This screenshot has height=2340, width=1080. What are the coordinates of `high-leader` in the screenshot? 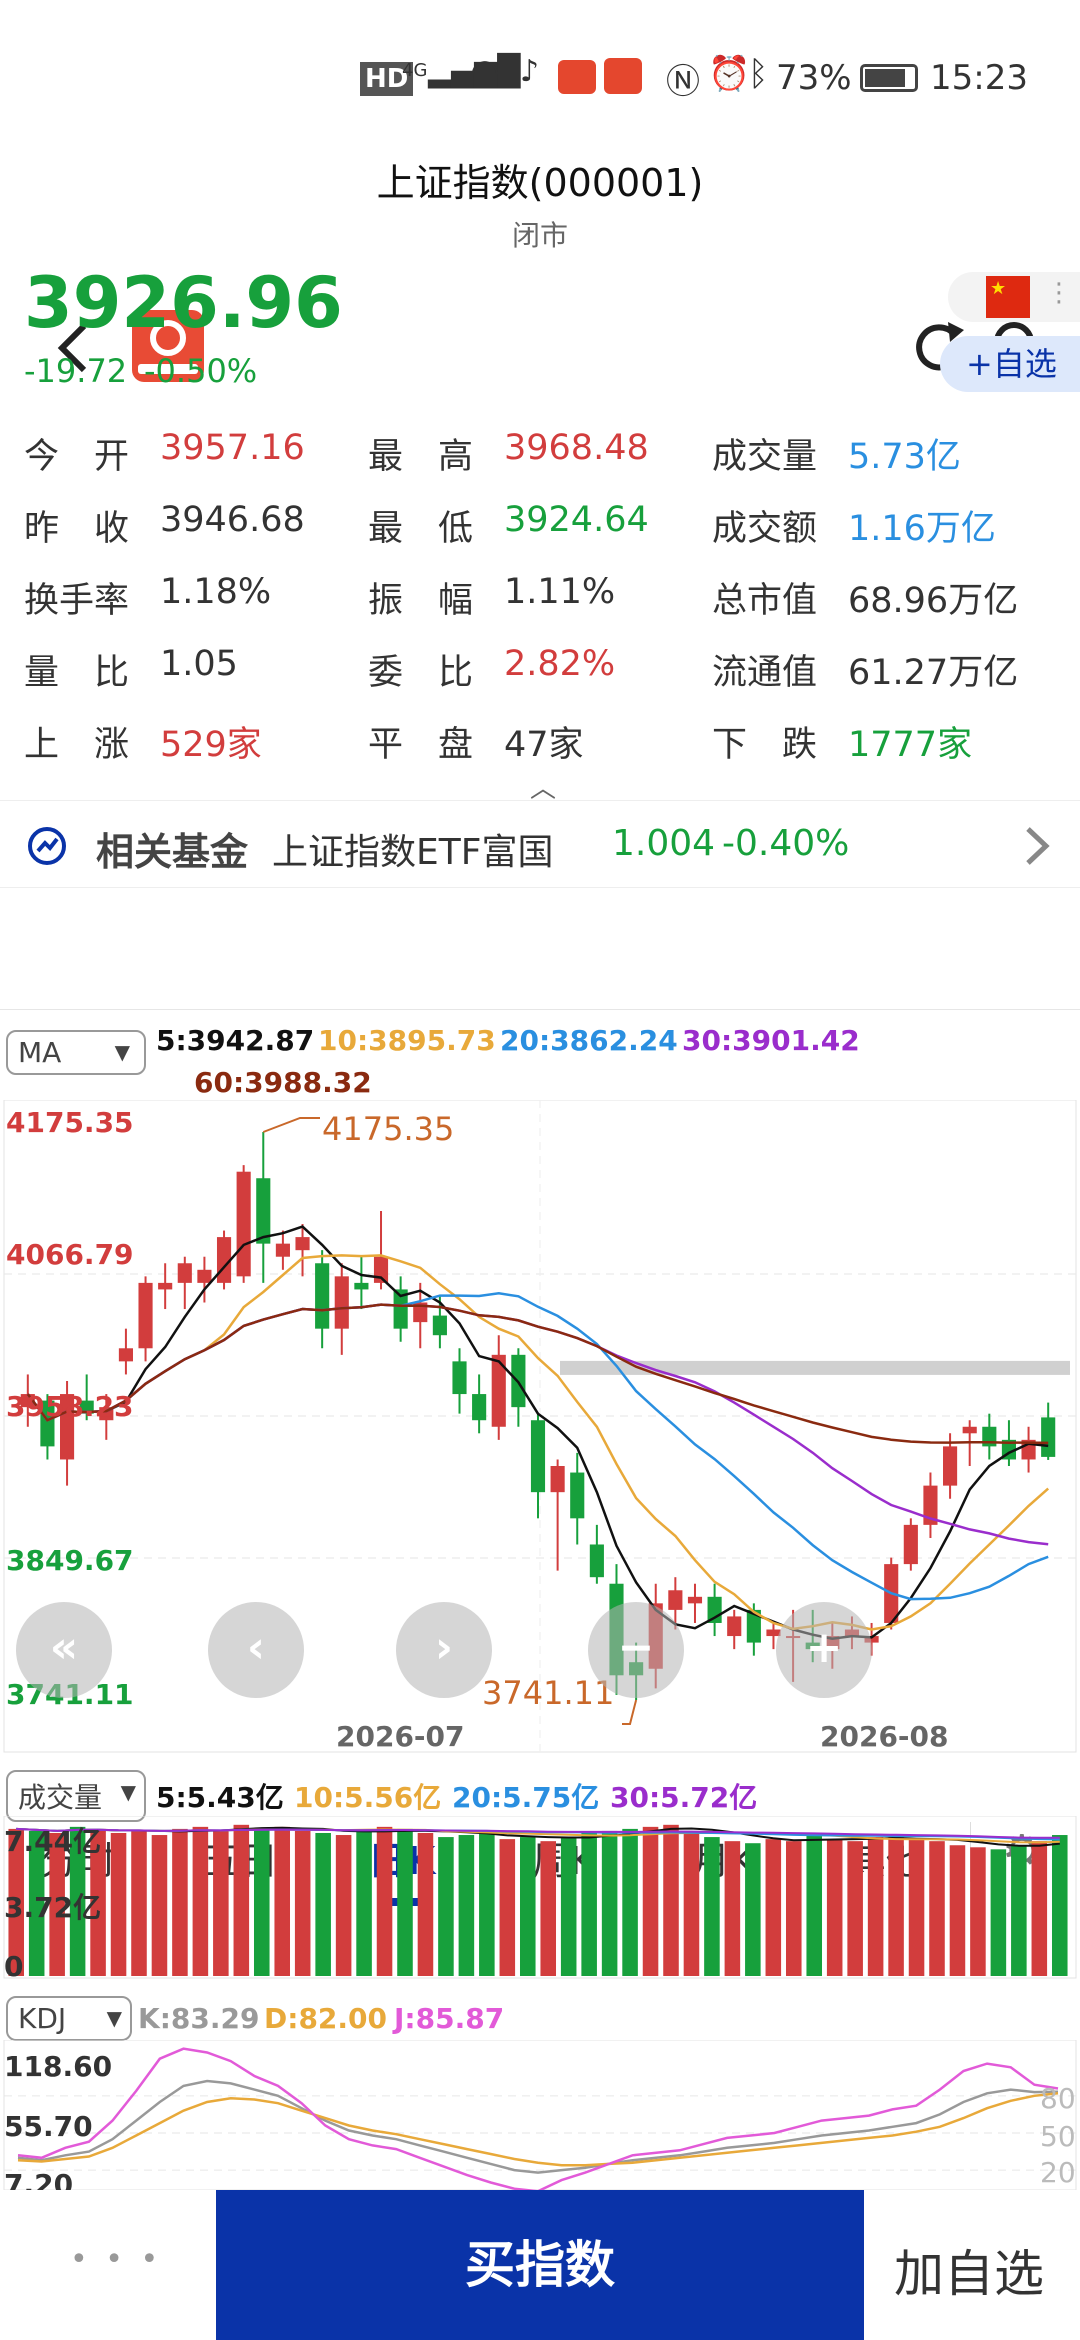 It's located at (291, 1125).